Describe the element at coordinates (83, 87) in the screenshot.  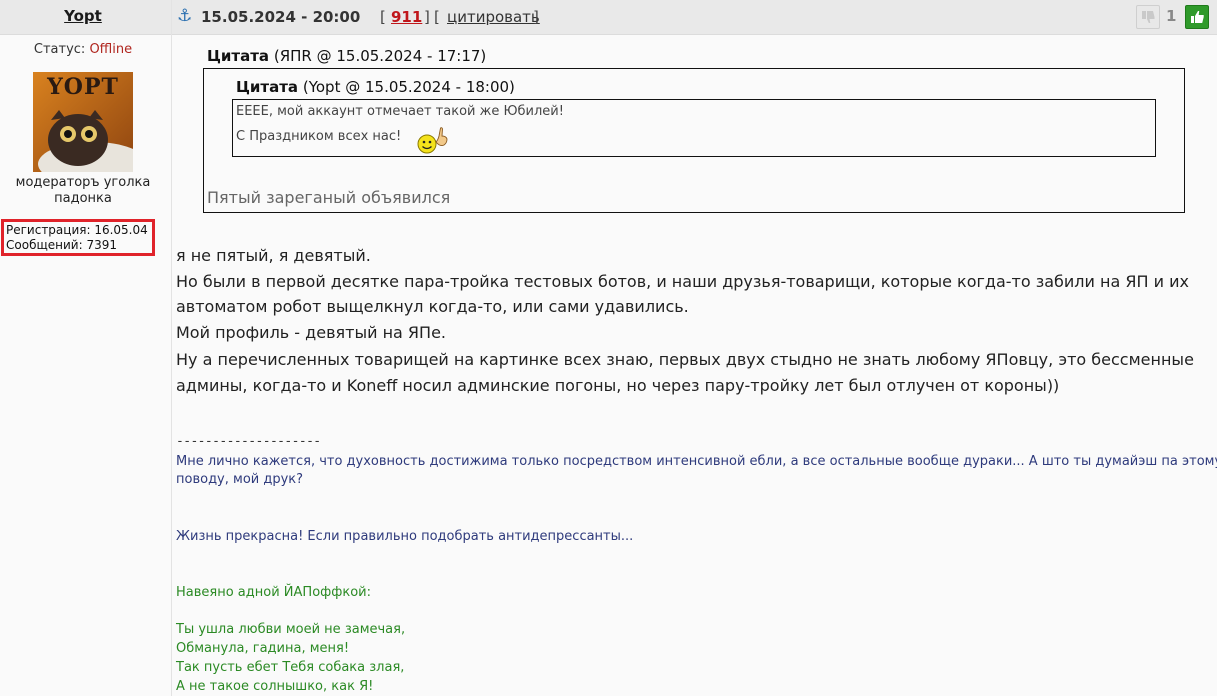
I see `avatar-logo-text: YOPT` at that location.